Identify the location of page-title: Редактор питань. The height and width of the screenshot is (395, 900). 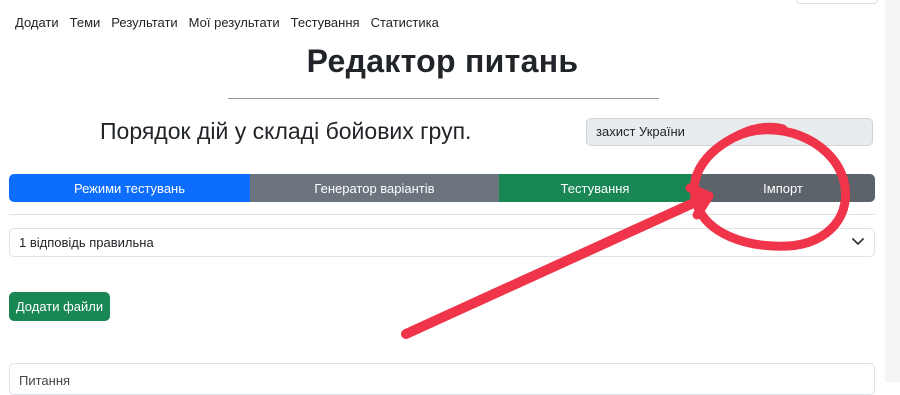
(442, 61).